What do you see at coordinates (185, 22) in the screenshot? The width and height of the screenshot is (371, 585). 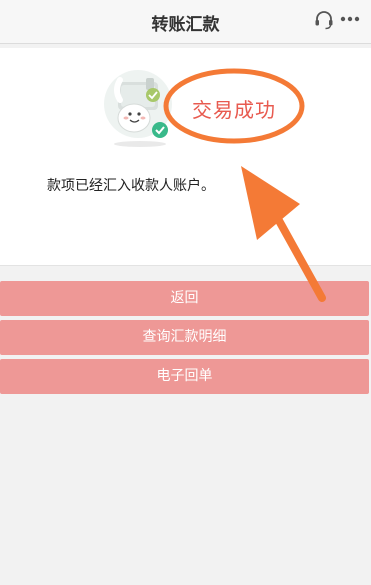 I see `header-bar: 转账汇款` at bounding box center [185, 22].